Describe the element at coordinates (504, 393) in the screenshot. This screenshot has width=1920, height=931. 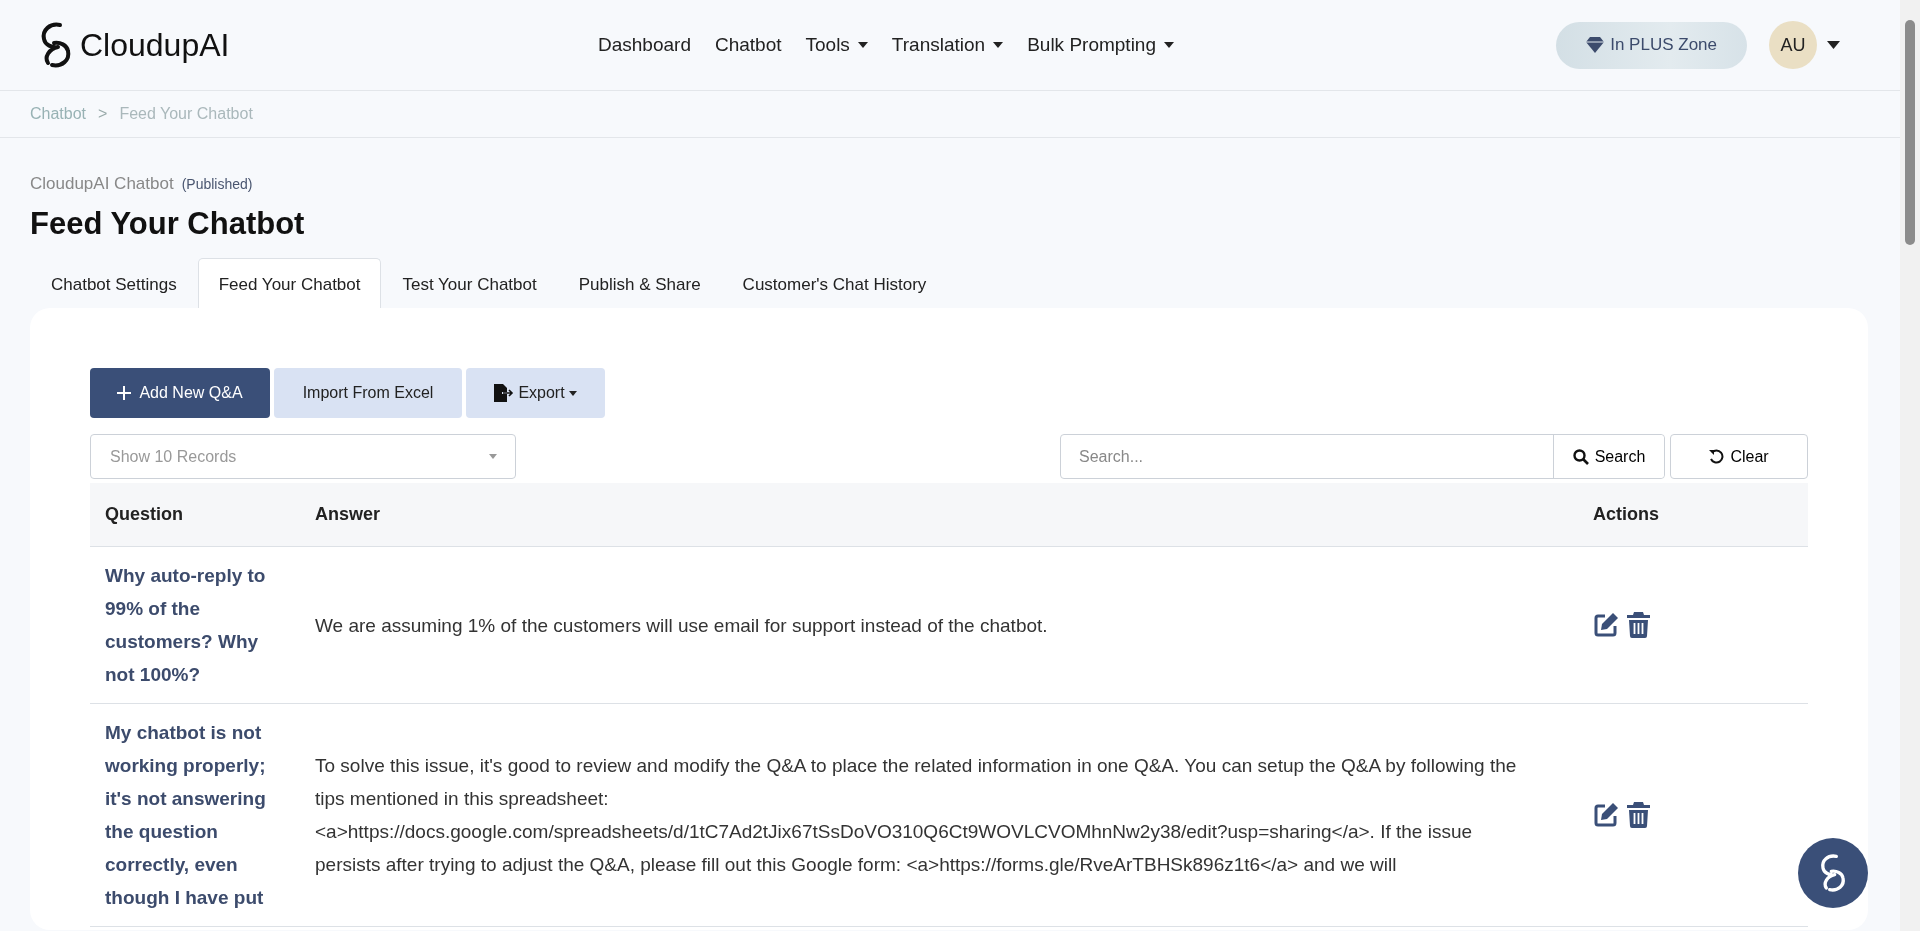
I see `file-export-icon` at that location.